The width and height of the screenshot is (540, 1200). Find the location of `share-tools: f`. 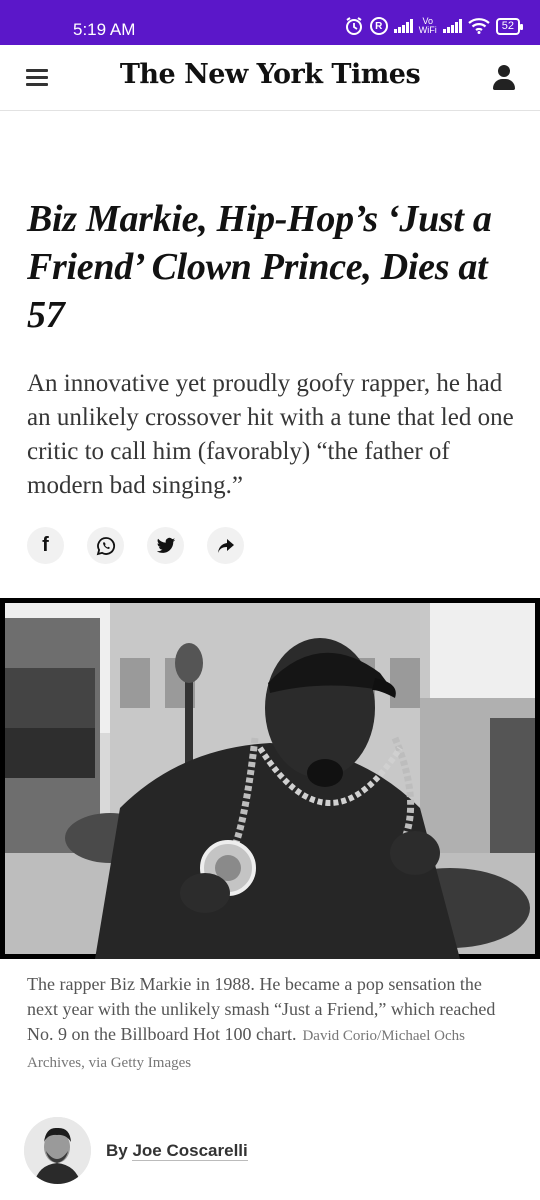

share-tools: f is located at coordinates (135, 545).